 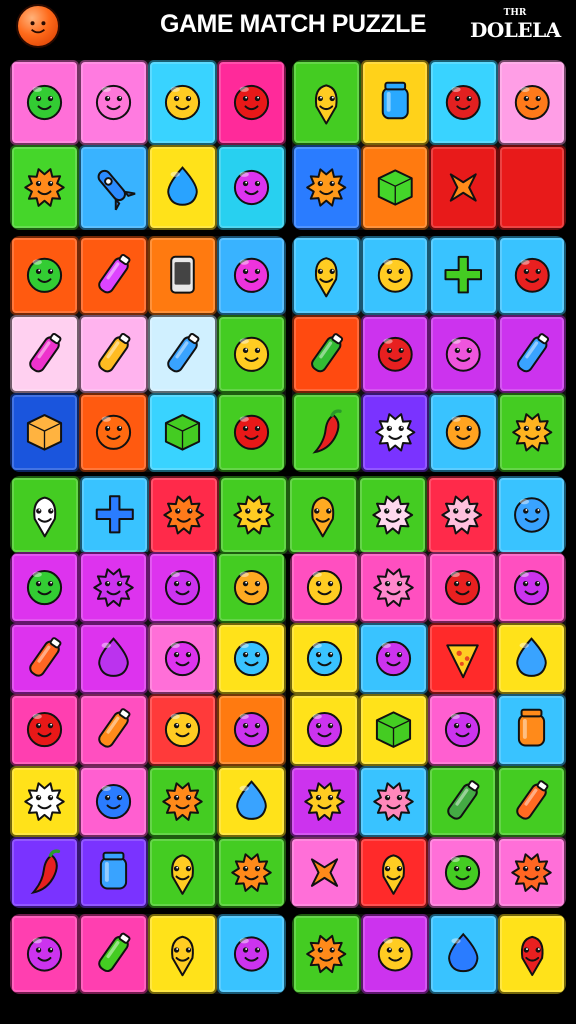 What do you see at coordinates (531, 187) in the screenshot?
I see `tile-none` at bounding box center [531, 187].